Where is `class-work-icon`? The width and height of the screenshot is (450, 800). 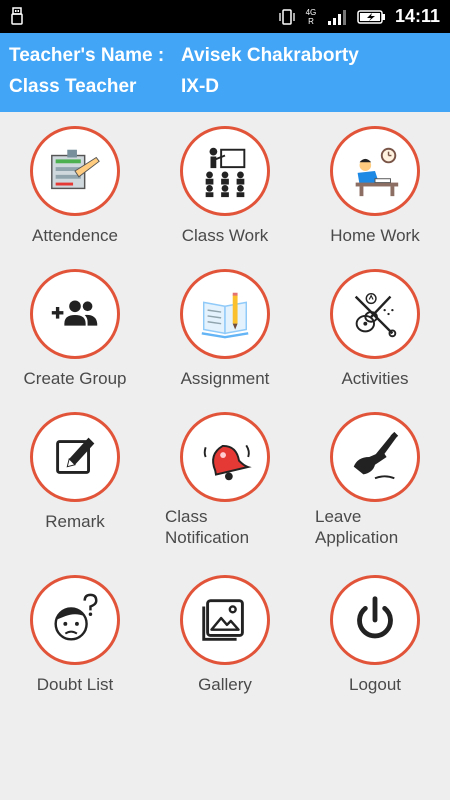 class-work-icon is located at coordinates (225, 172).